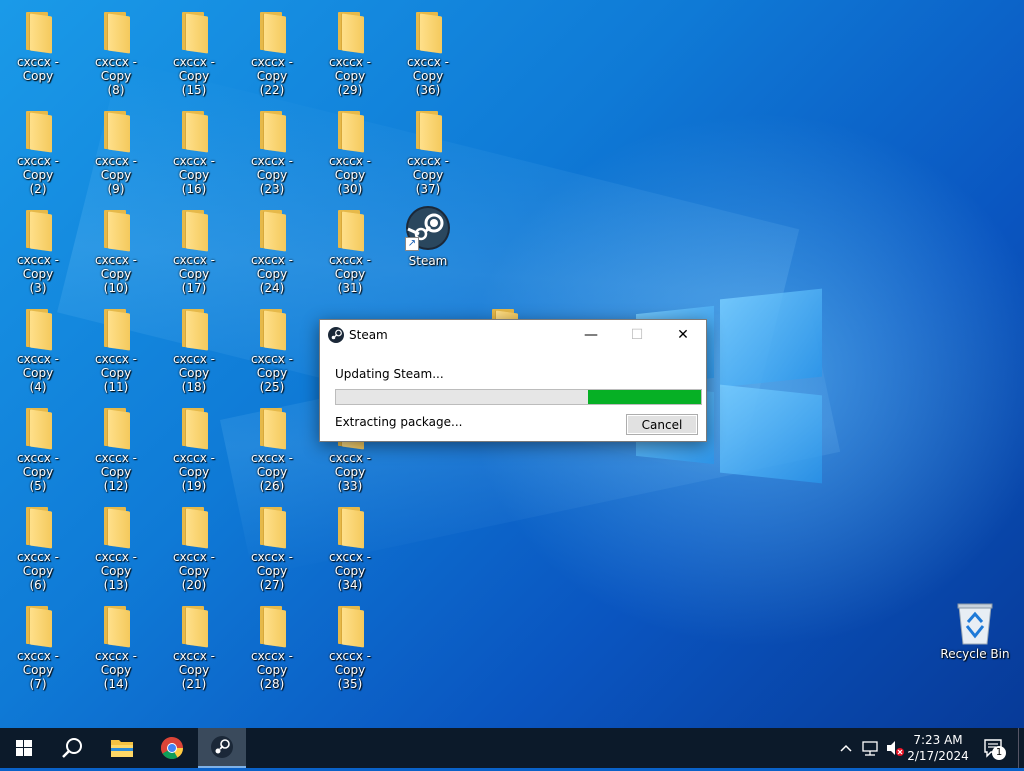 Image resolution: width=1024 pixels, height=771 pixels. Describe the element at coordinates (194, 544) in the screenshot. I see `desktop-folder-c20: cxccx - Copy (20)` at that location.